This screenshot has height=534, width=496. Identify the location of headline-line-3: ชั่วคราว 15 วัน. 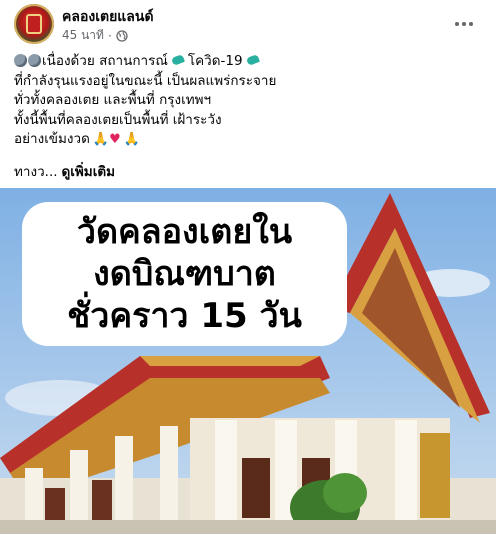
(184, 316).